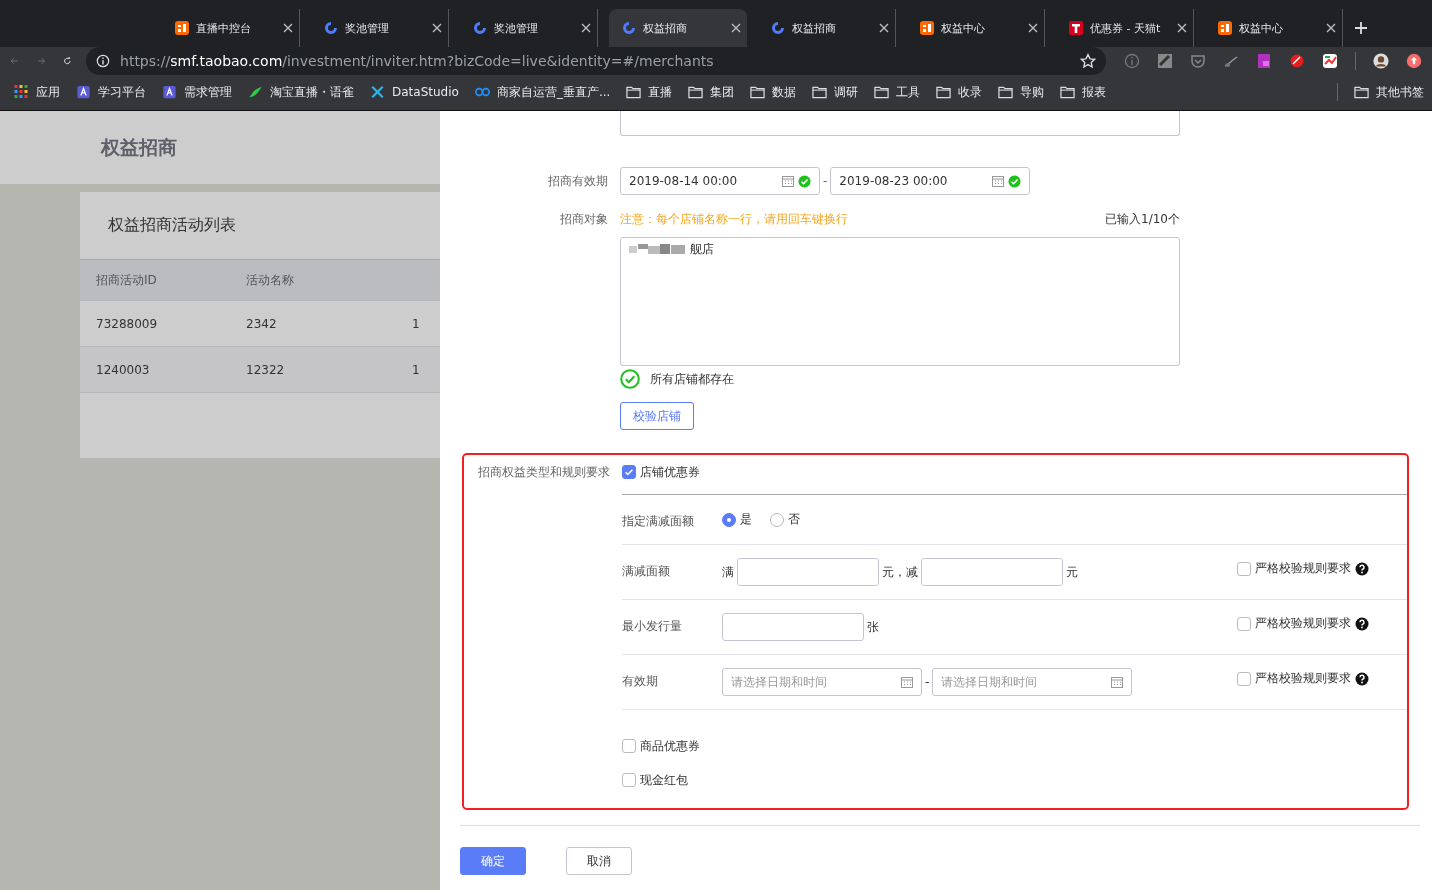  I want to click on prototype-icon, so click(1264, 61).